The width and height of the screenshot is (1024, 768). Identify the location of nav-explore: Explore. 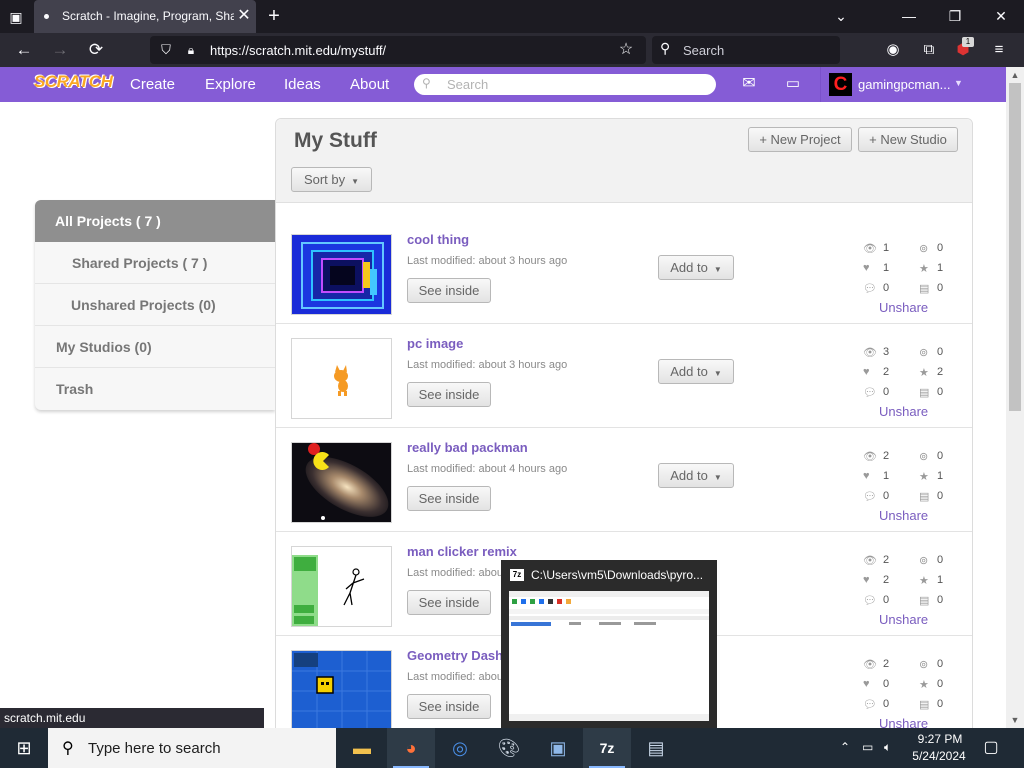
(230, 84).